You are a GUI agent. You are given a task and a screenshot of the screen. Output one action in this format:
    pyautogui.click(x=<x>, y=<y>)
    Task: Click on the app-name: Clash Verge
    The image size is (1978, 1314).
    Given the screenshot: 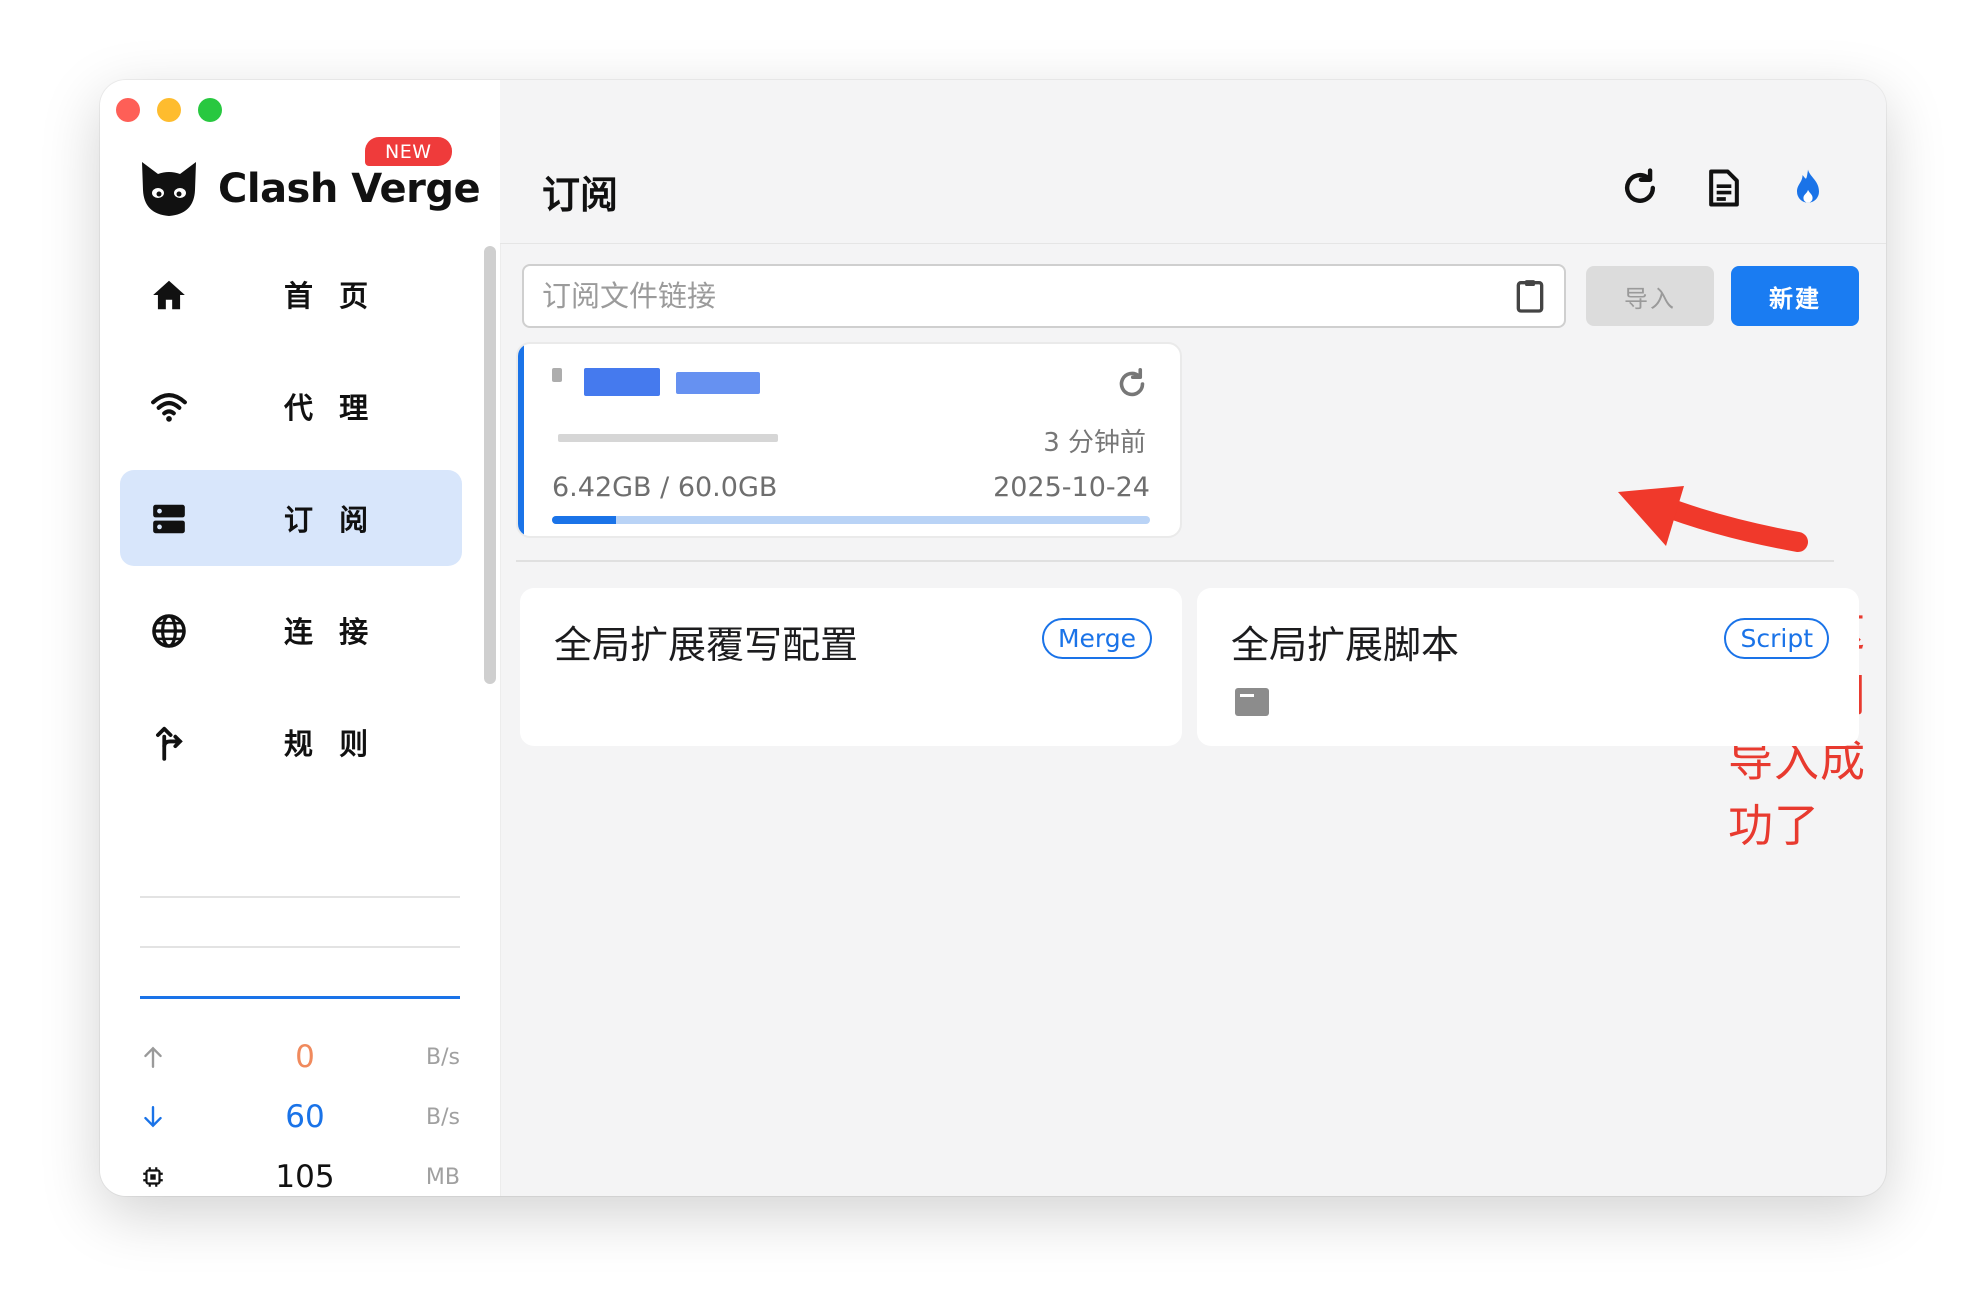 What is the action you would take?
    pyautogui.click(x=349, y=189)
    